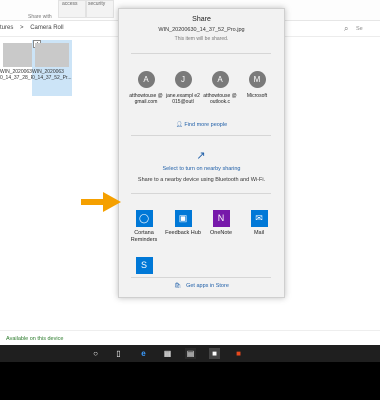 The height and width of the screenshot is (400, 380). What do you see at coordinates (70, 4) in the screenshot?
I see `quick-access-label: access` at bounding box center [70, 4].